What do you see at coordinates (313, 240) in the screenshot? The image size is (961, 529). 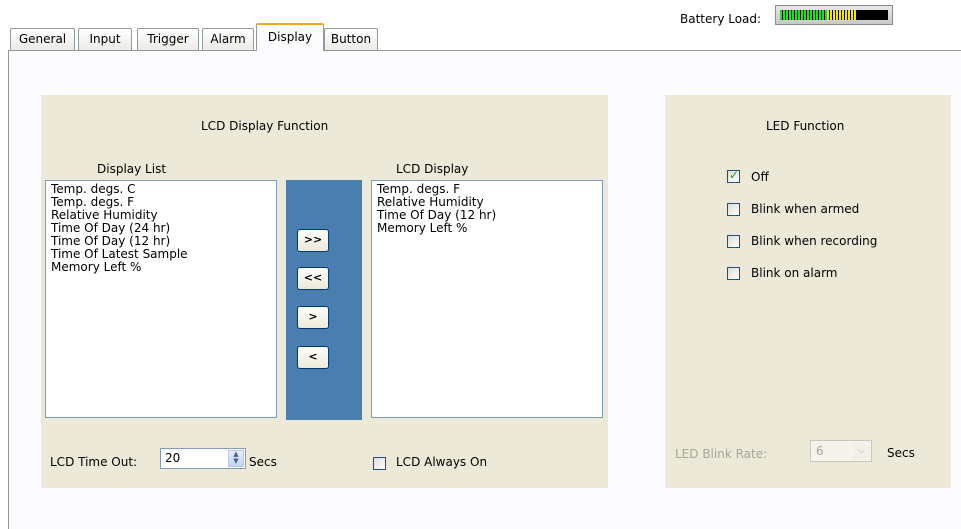 I see `add-all-button: >>` at bounding box center [313, 240].